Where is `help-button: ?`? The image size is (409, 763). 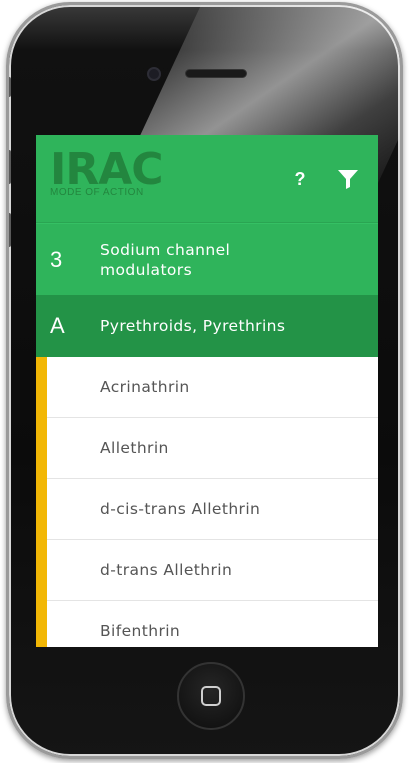
help-button: ? is located at coordinates (300, 179).